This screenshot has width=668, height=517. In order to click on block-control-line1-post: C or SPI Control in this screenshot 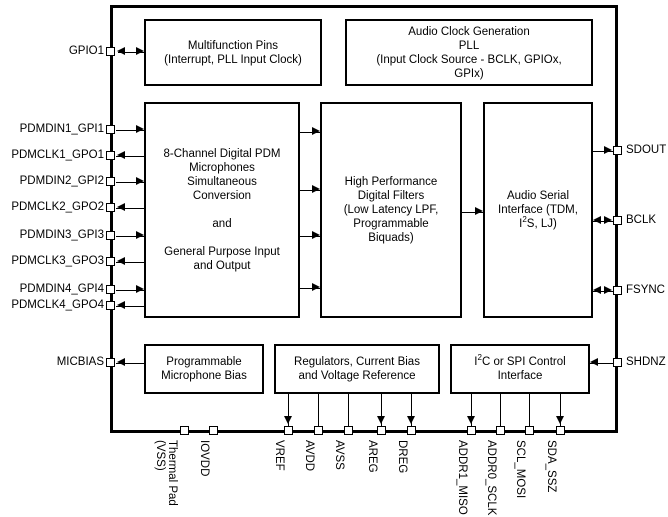, I will do `click(523, 362)`.